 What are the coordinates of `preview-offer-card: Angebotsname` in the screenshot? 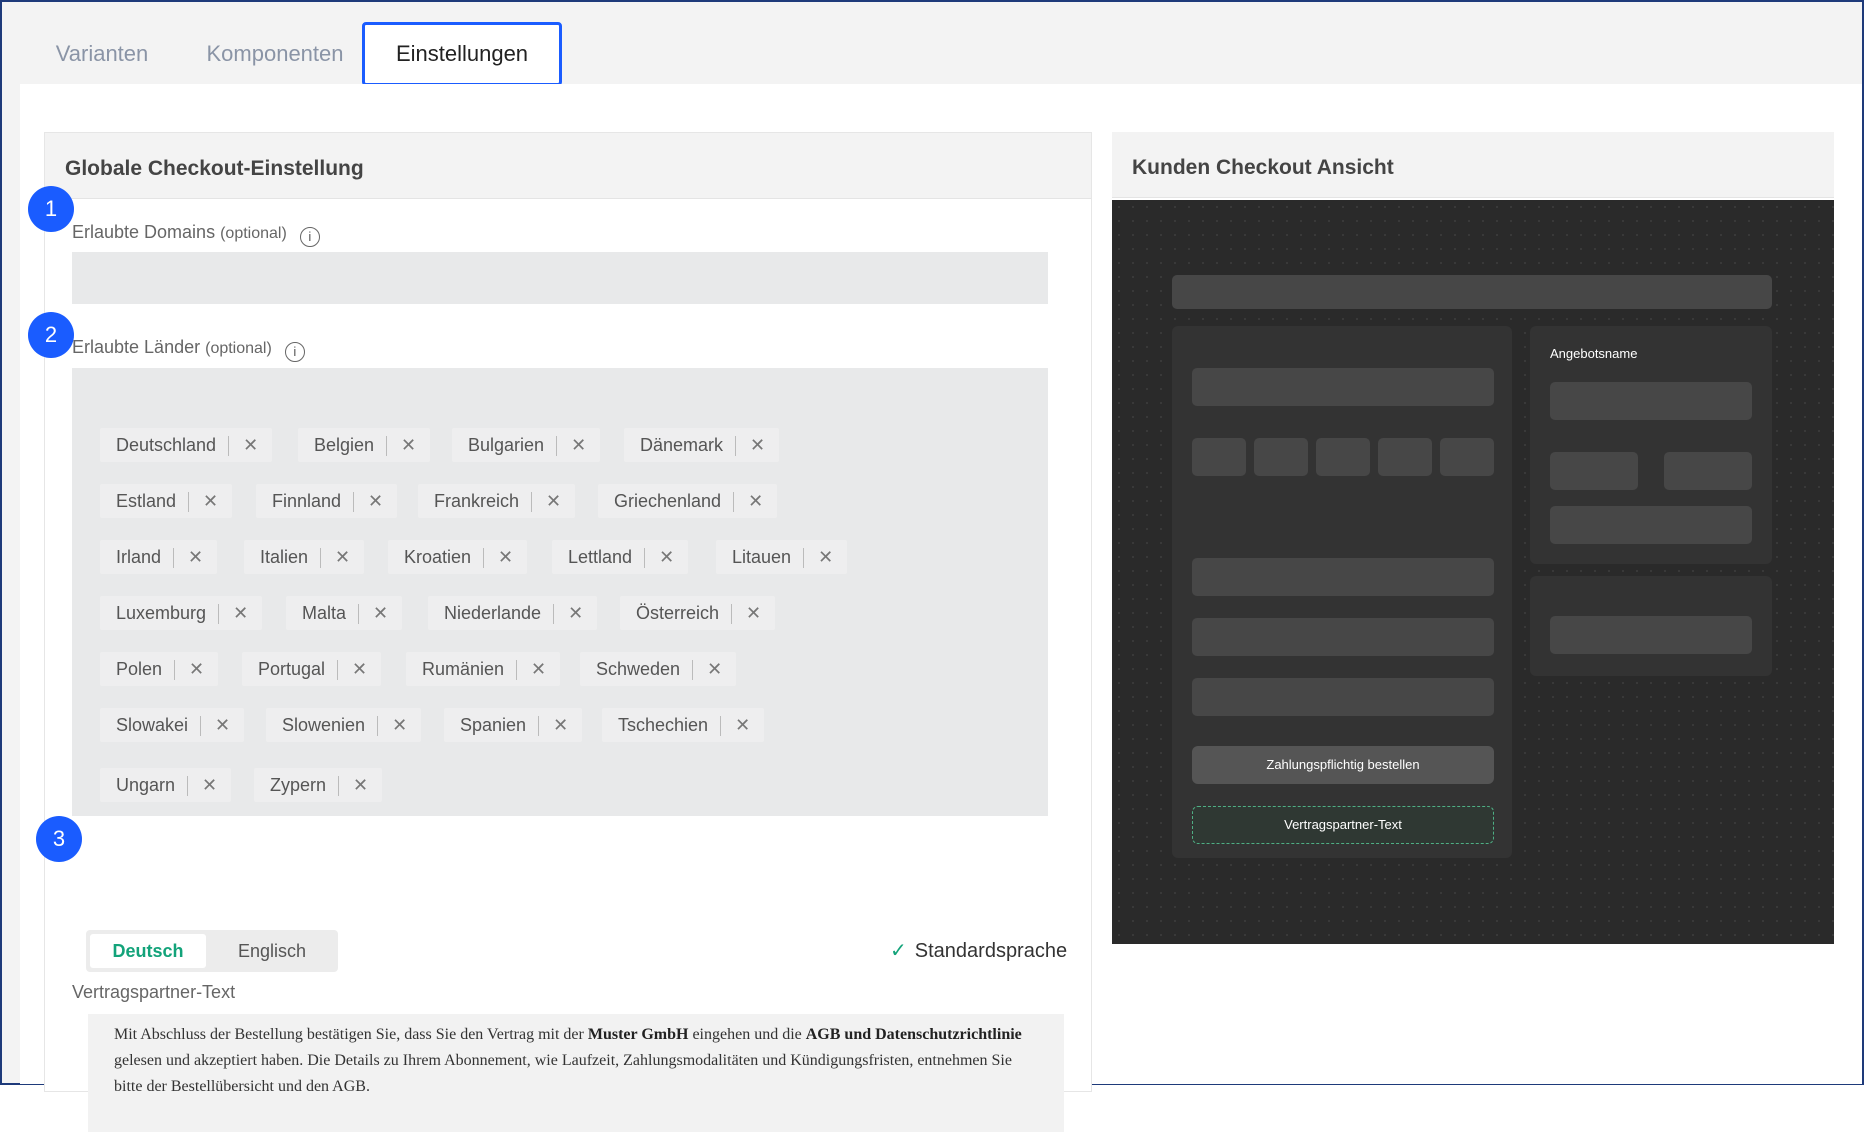 It's located at (1651, 445).